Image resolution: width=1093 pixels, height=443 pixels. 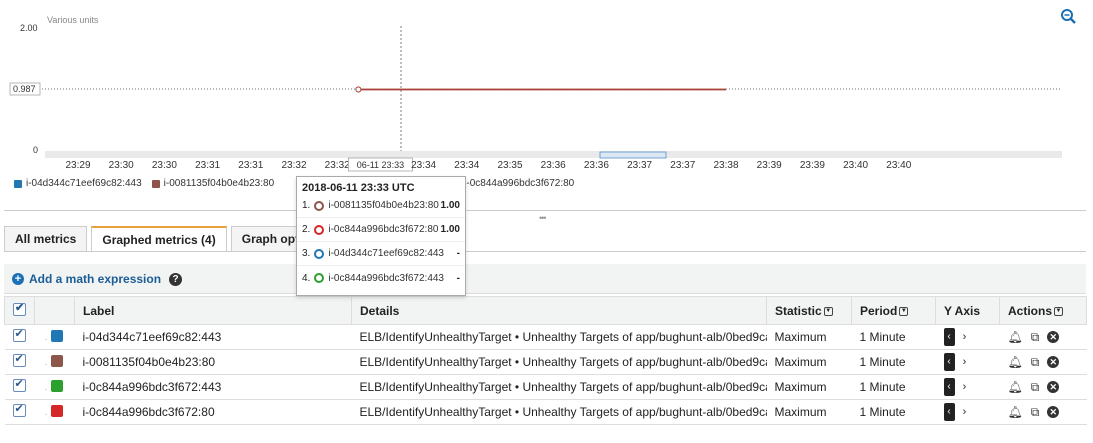 I want to click on range-selector, so click(x=633, y=155).